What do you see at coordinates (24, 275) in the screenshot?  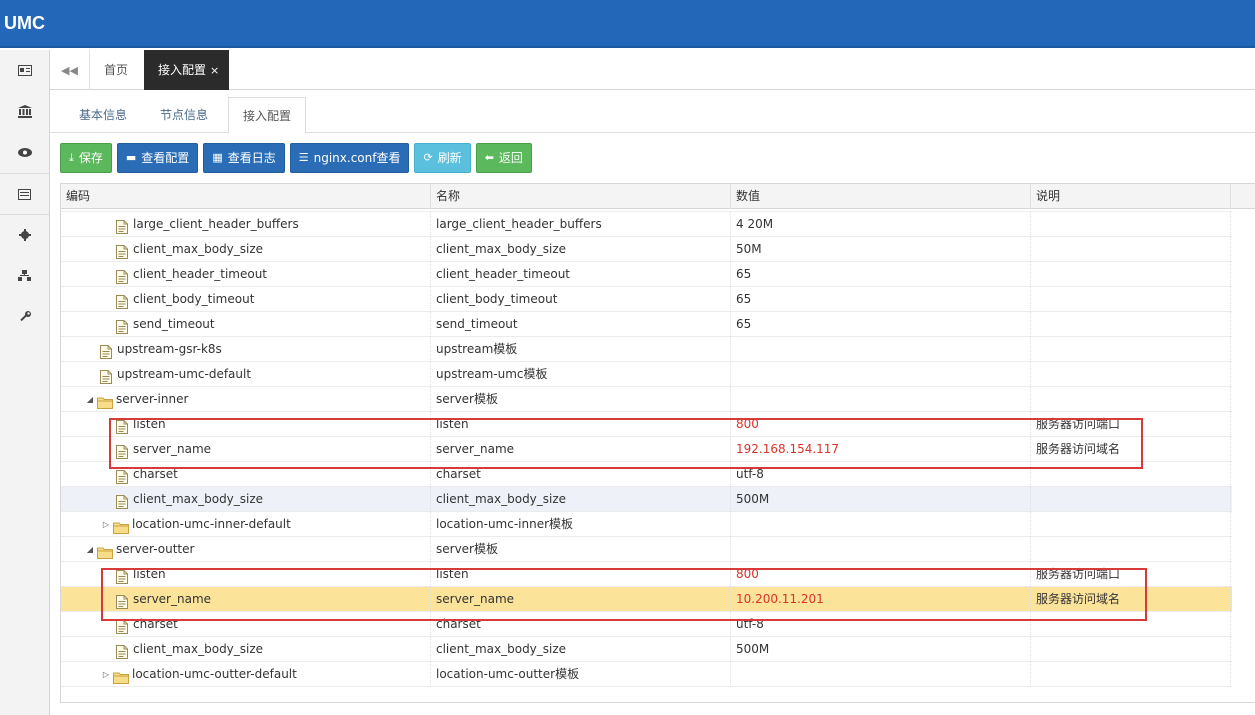 I see `nav-sitemap-icon` at bounding box center [24, 275].